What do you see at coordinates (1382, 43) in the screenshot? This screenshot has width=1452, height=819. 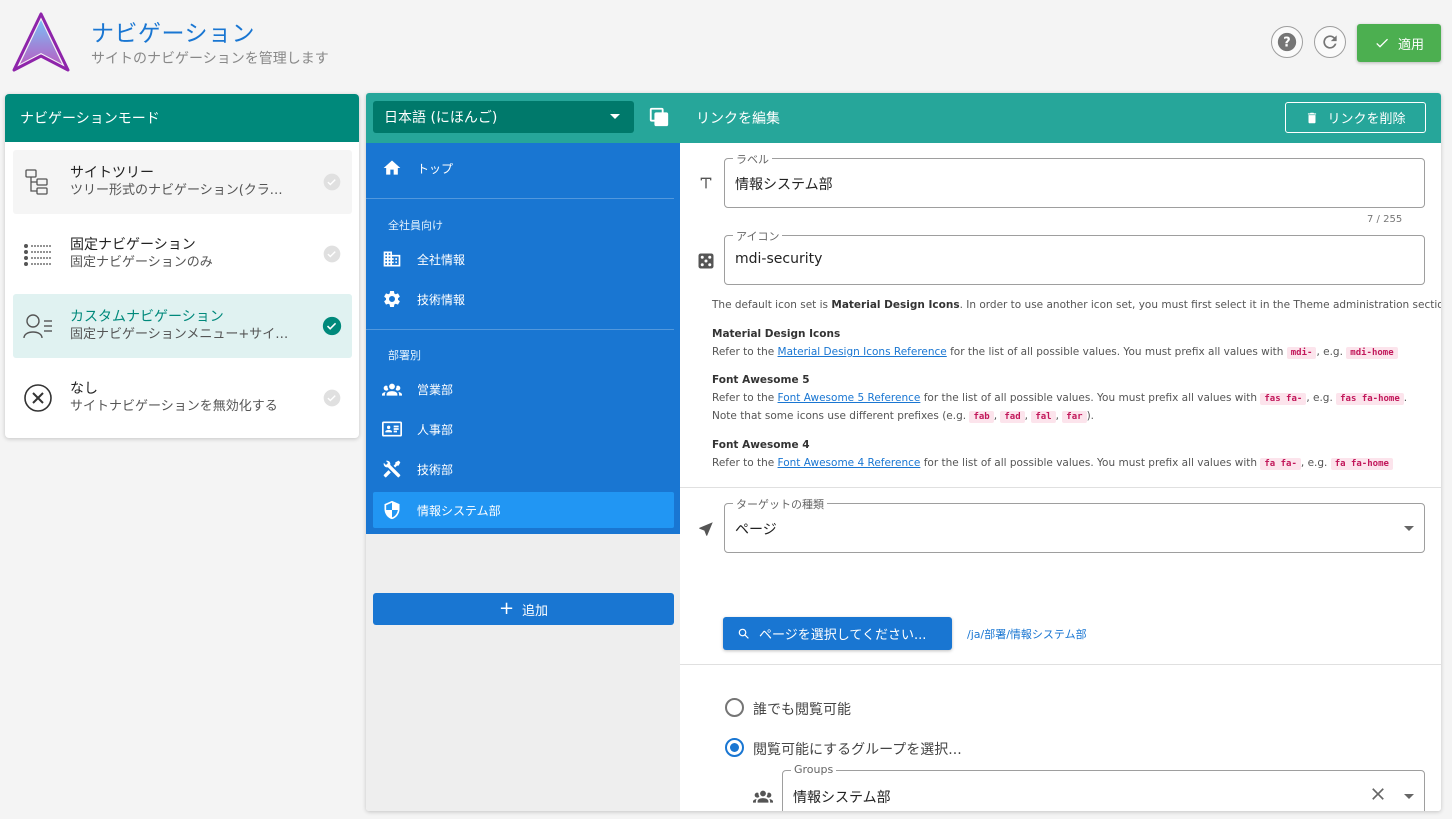 I see `check-icon` at bounding box center [1382, 43].